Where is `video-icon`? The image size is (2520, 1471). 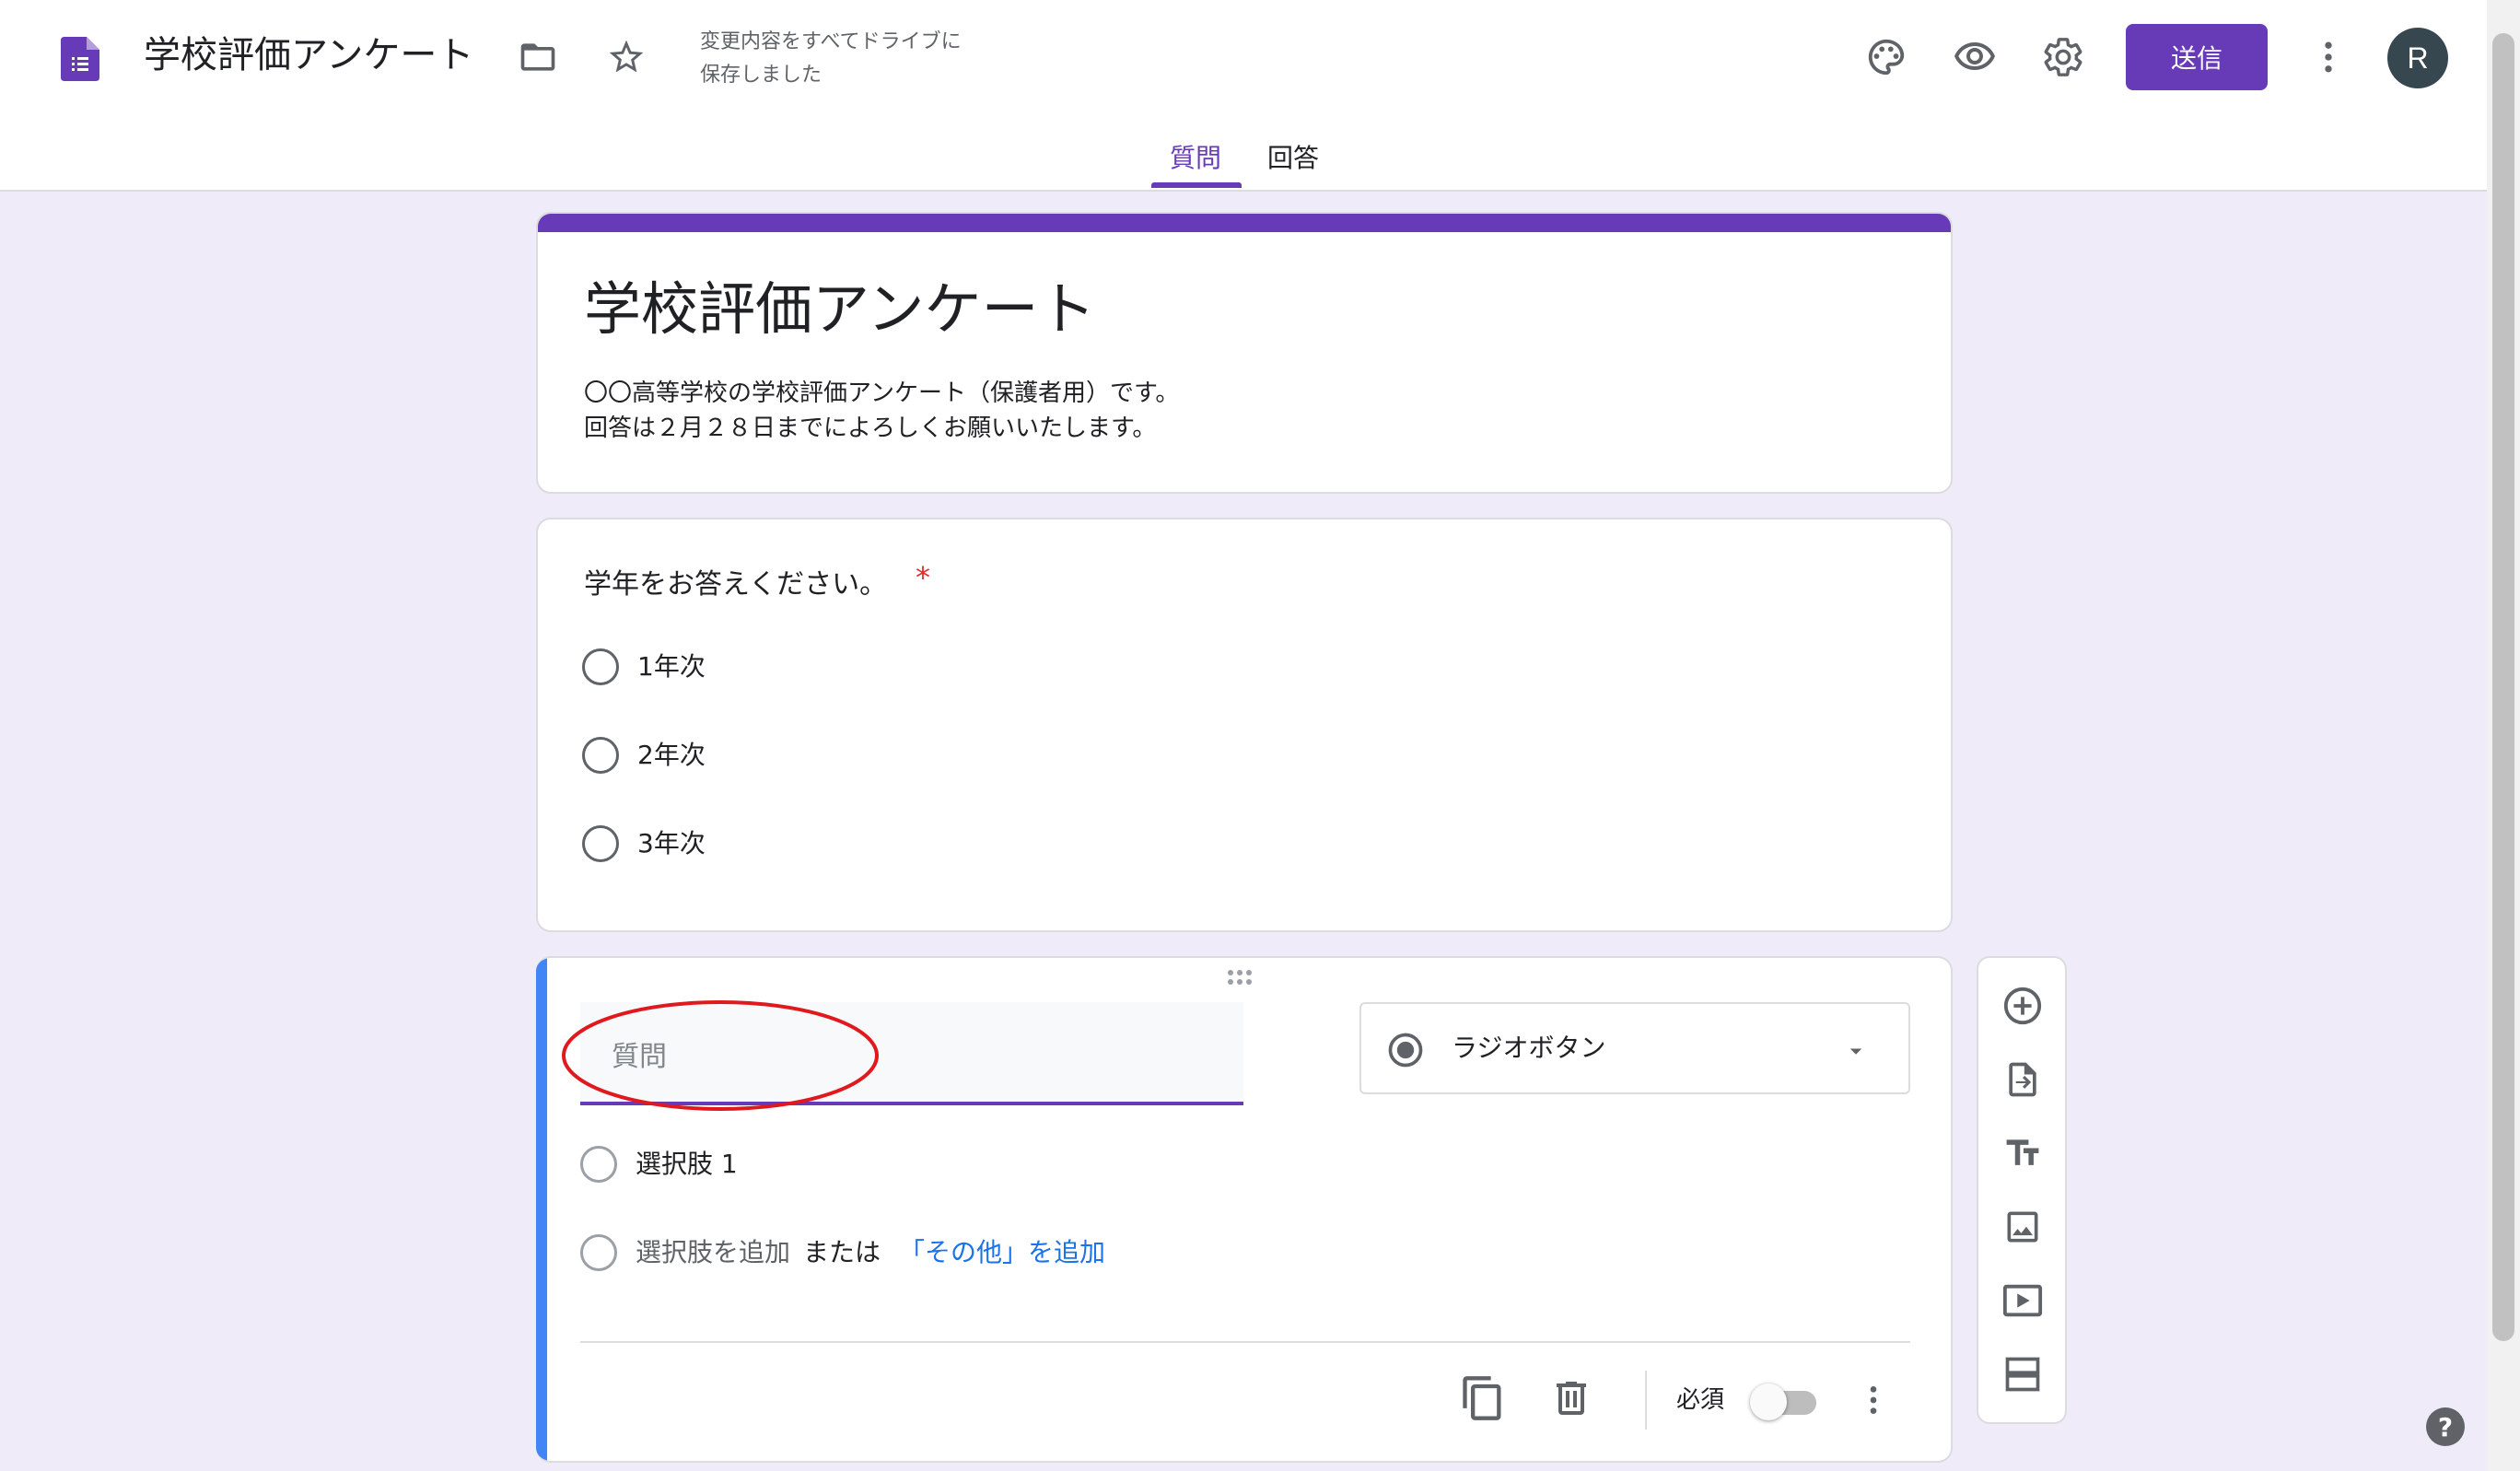 video-icon is located at coordinates (2022, 1300).